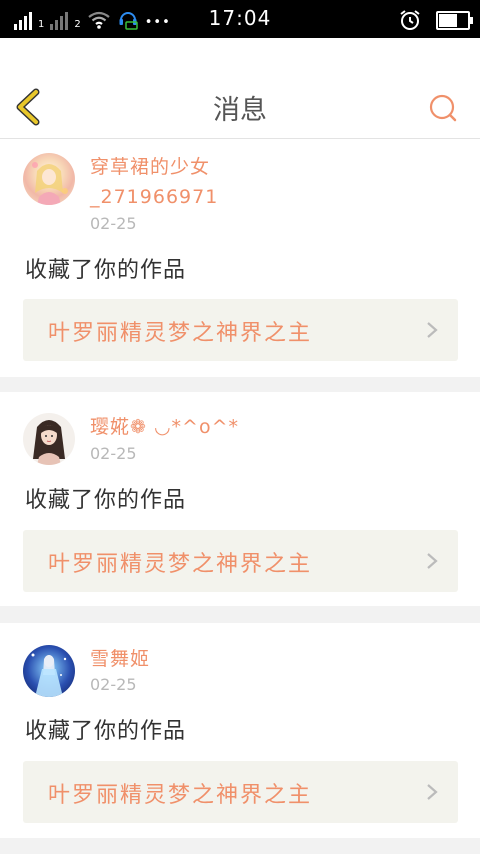  I want to click on search-icon, so click(443, 108).